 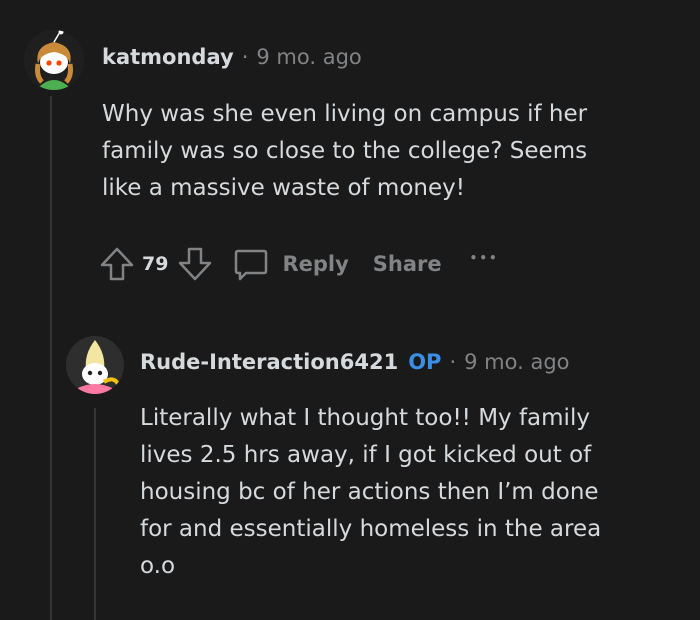 I want to click on op-badge: OP, so click(x=425, y=362).